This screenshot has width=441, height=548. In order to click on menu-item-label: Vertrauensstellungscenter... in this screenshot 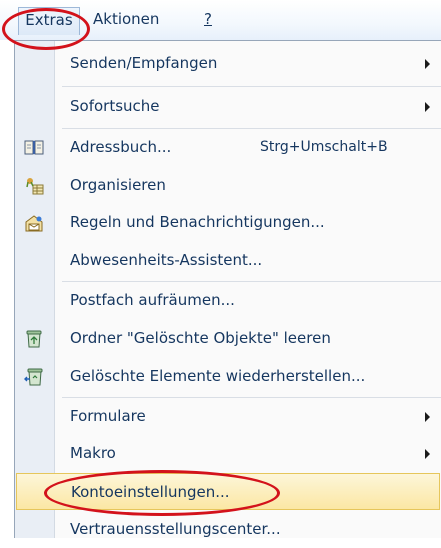, I will do `click(175, 529)`.